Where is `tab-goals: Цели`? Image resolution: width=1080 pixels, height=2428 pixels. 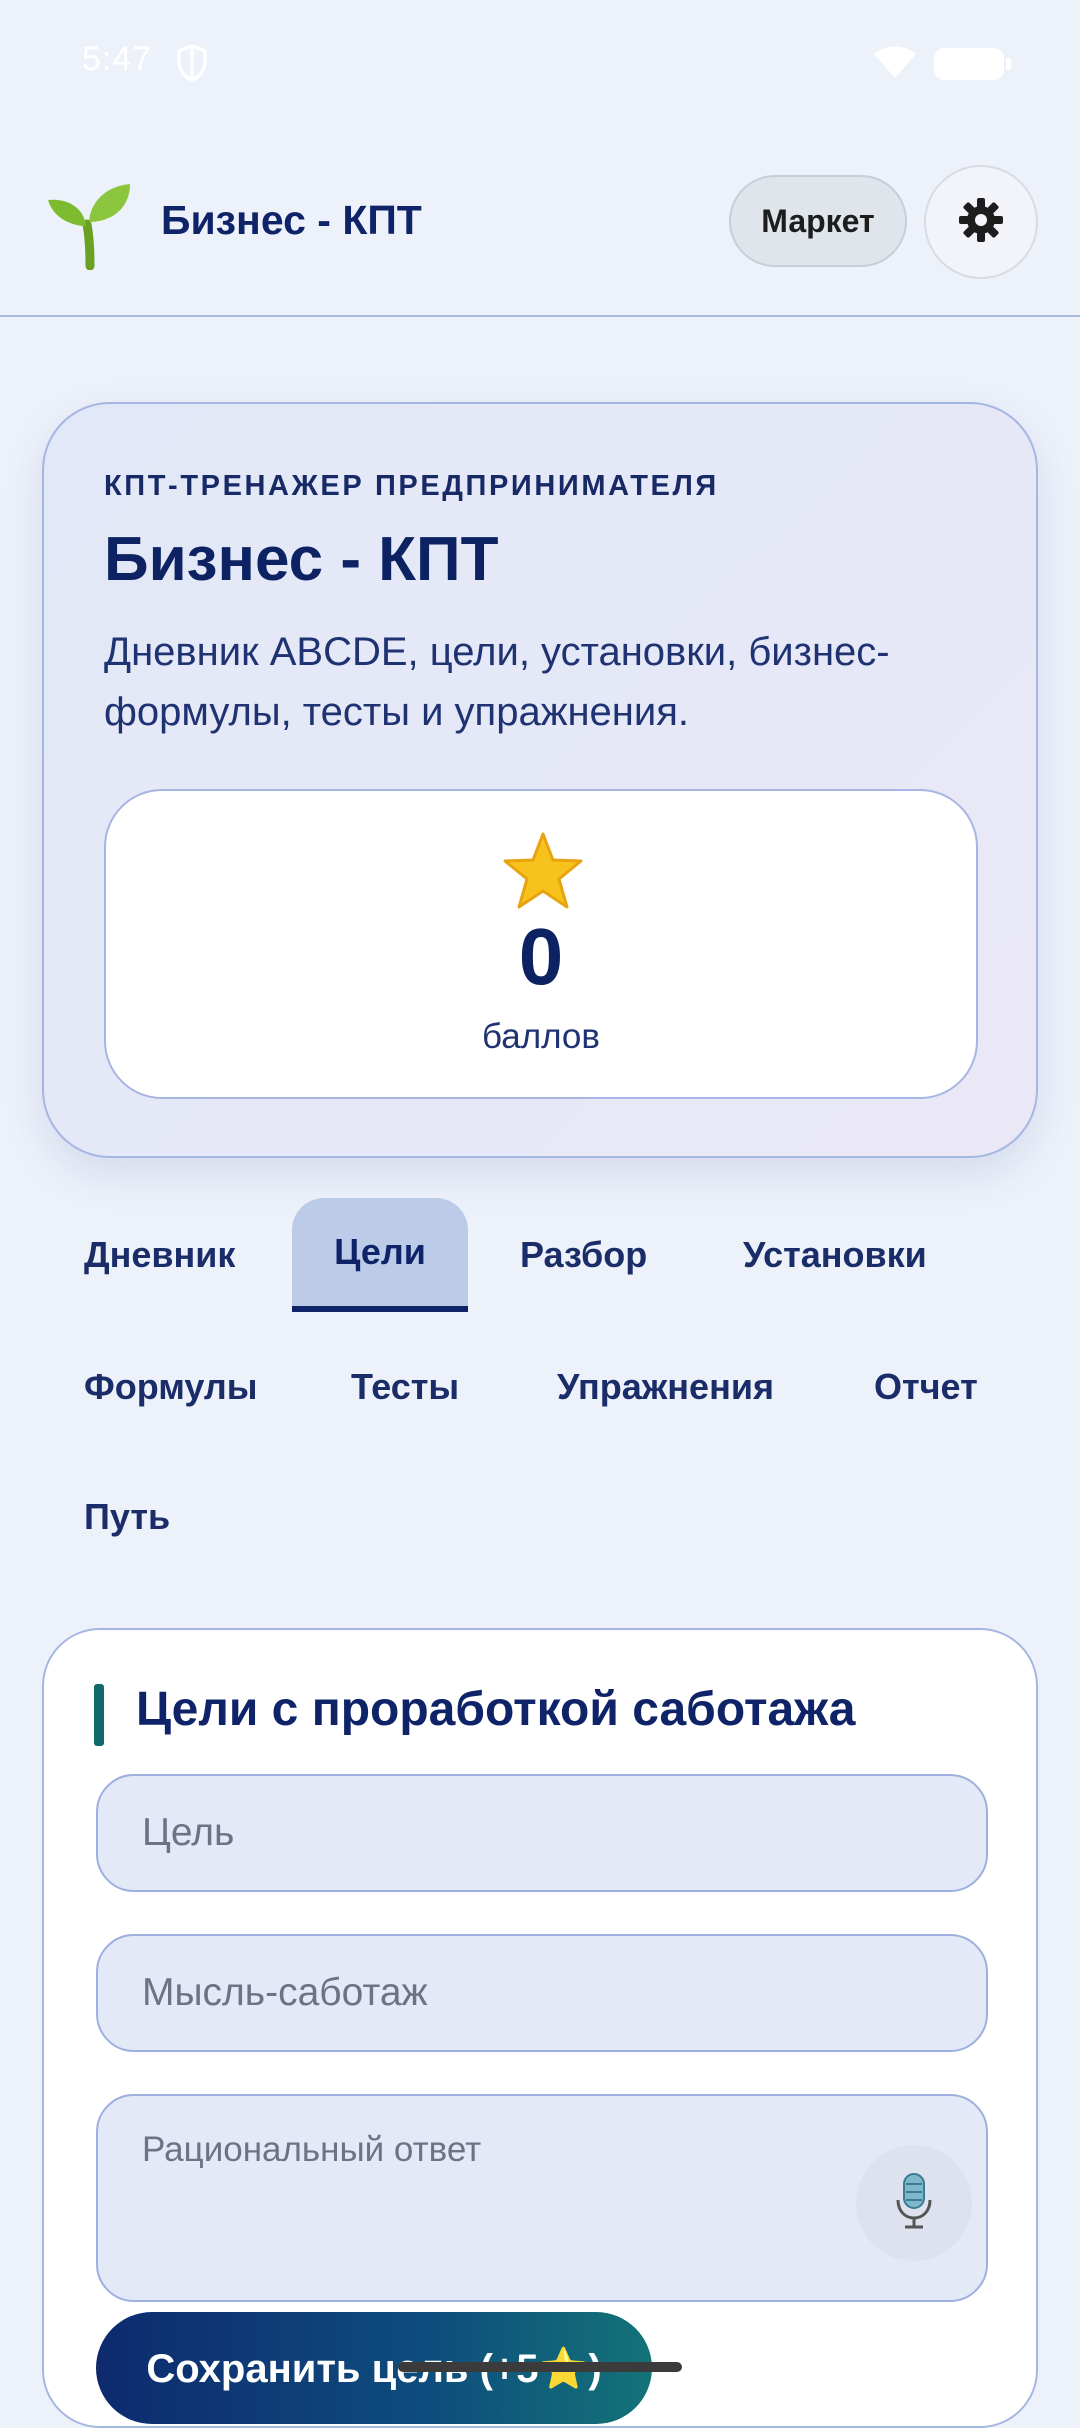 tab-goals: Цели is located at coordinates (380, 1255).